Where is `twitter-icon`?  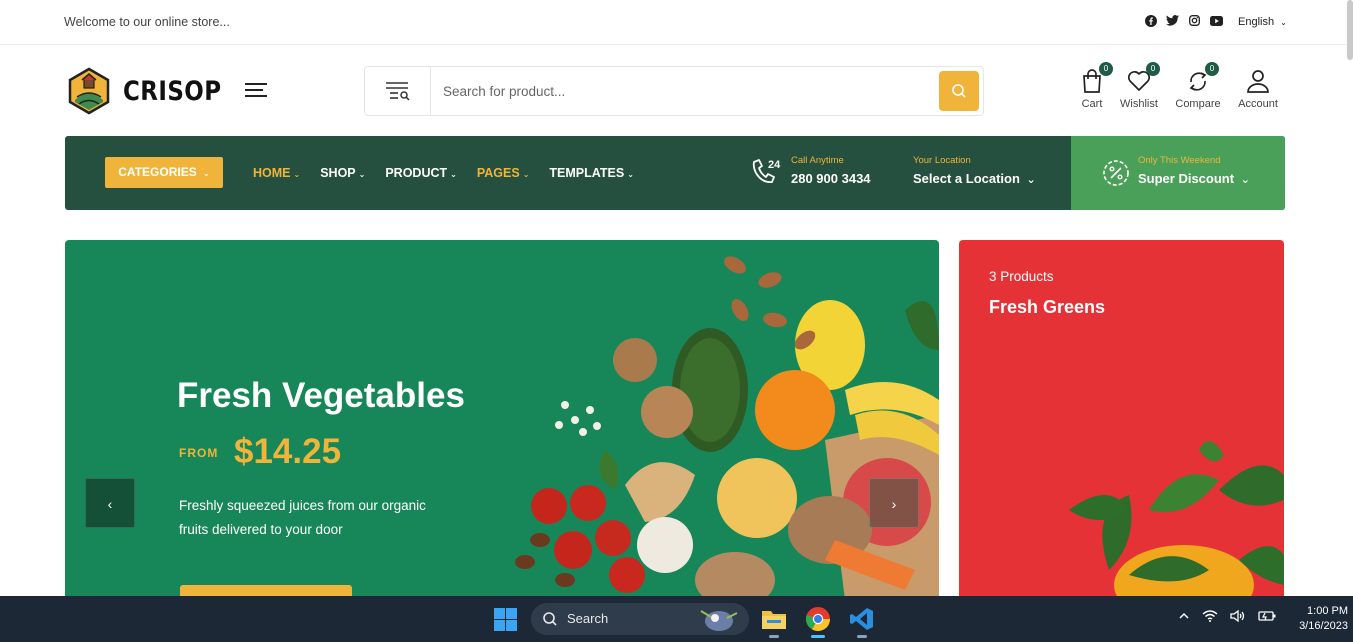
twitter-icon is located at coordinates (1172, 20).